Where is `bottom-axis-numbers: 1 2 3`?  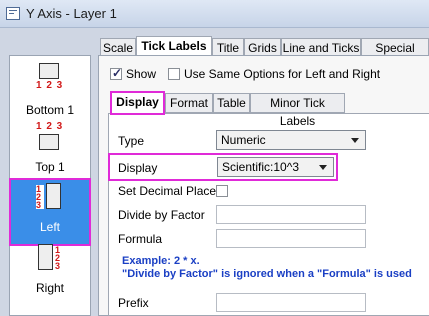
bottom-axis-numbers: 1 2 3 is located at coordinates (50, 85).